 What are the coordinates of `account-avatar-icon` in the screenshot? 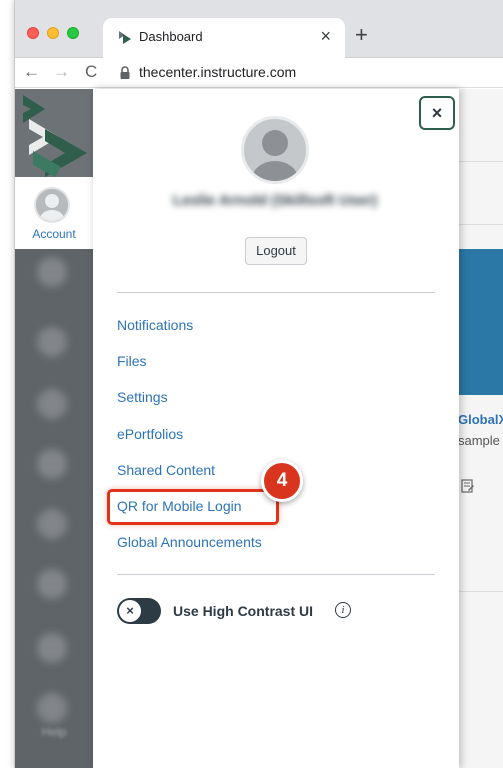 It's located at (52, 205).